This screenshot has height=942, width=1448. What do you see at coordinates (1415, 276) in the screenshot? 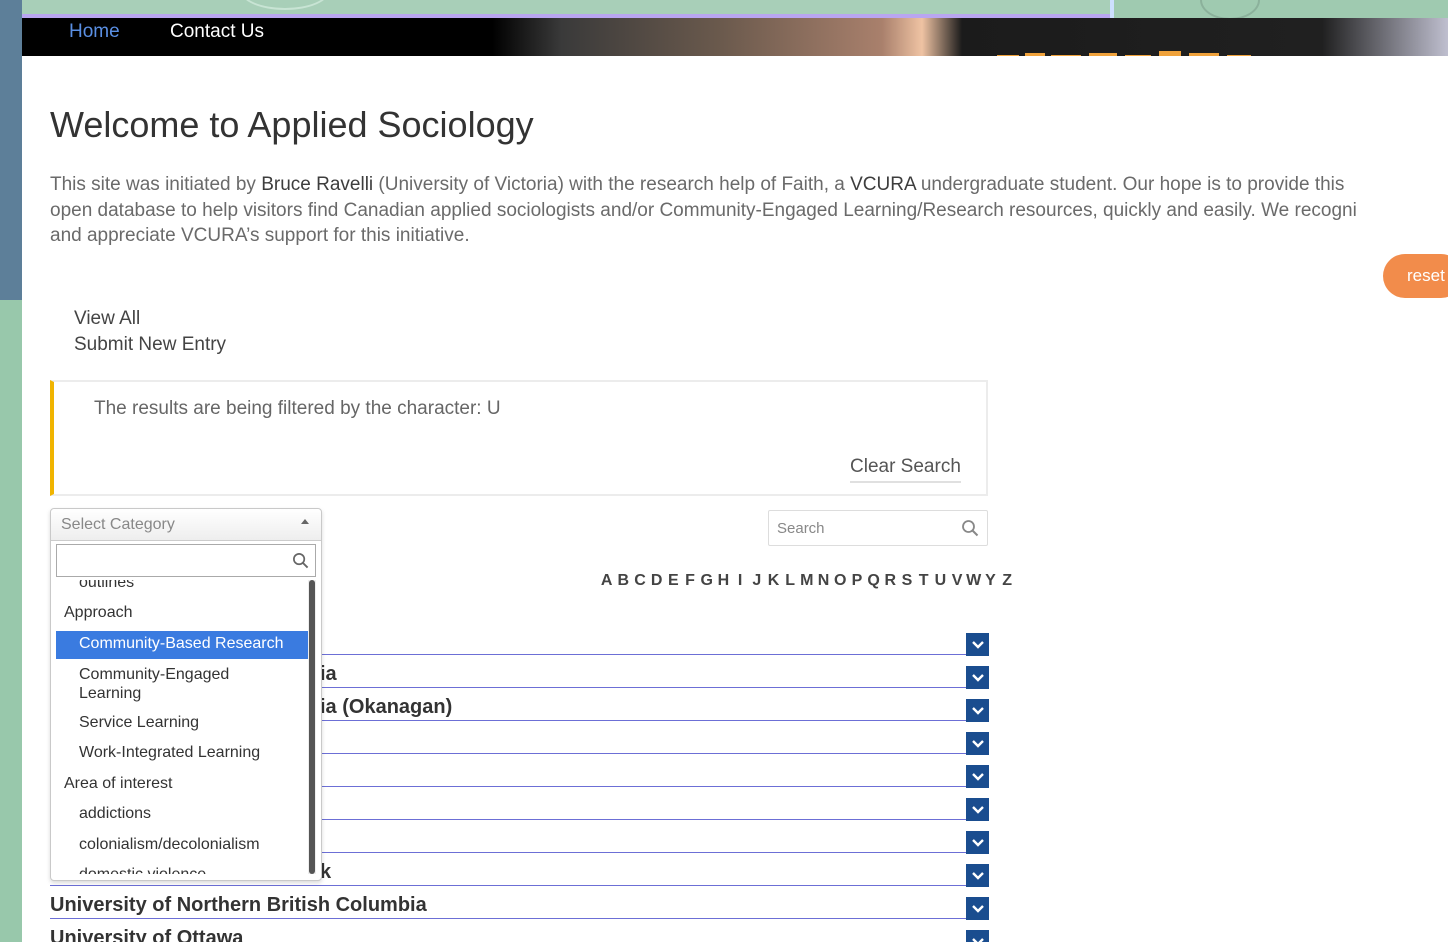
I see `reset-button: reset` at bounding box center [1415, 276].